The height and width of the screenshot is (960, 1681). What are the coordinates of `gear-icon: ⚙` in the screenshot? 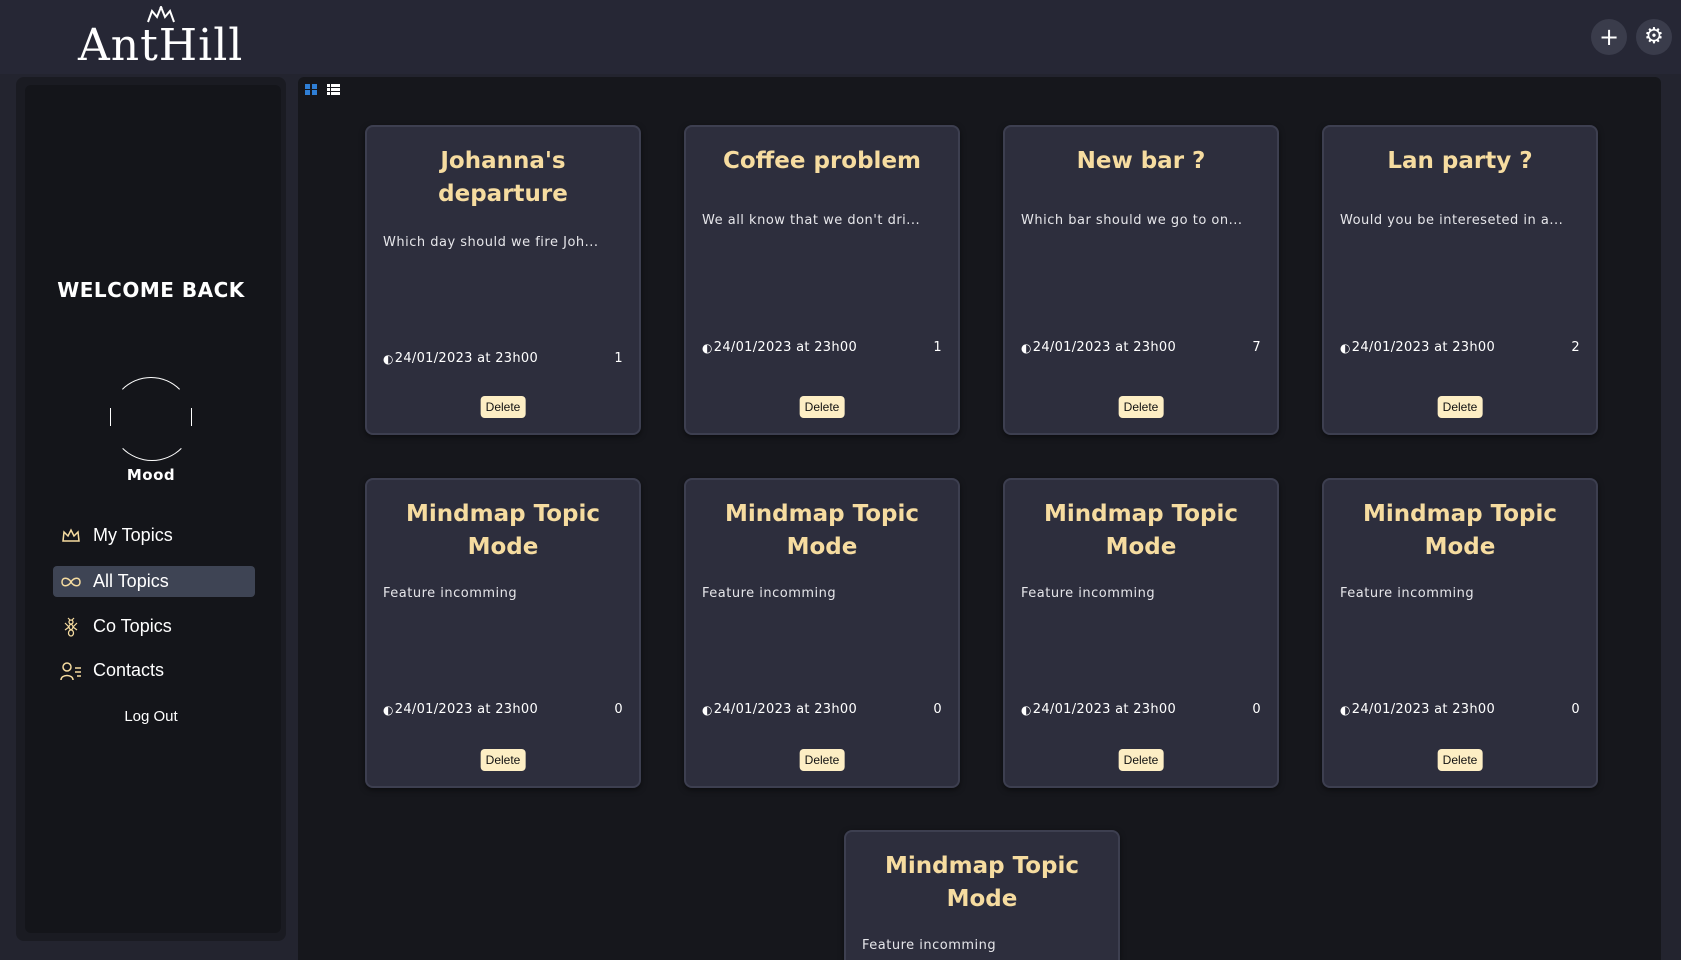 It's located at (1654, 36).